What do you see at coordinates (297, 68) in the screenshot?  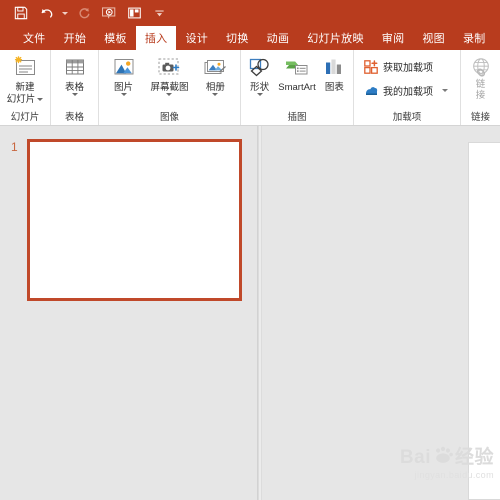 I see `smartart-icon` at bounding box center [297, 68].